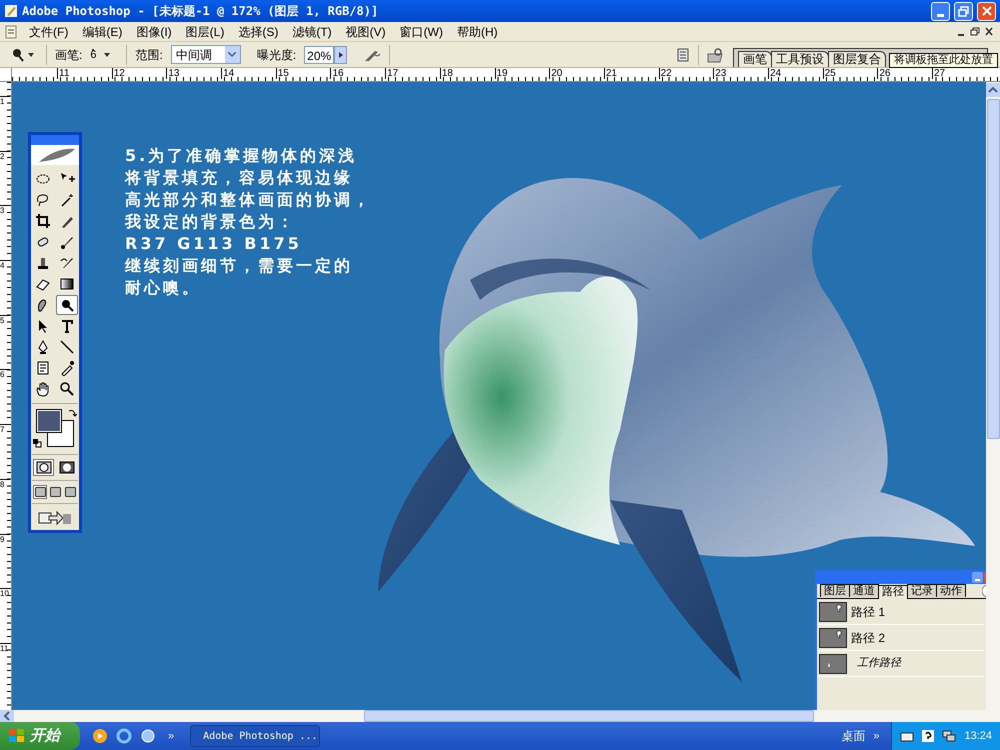 The image size is (1000, 750). What do you see at coordinates (365, 31) in the screenshot?
I see `menu-item: 视图(V)` at bounding box center [365, 31].